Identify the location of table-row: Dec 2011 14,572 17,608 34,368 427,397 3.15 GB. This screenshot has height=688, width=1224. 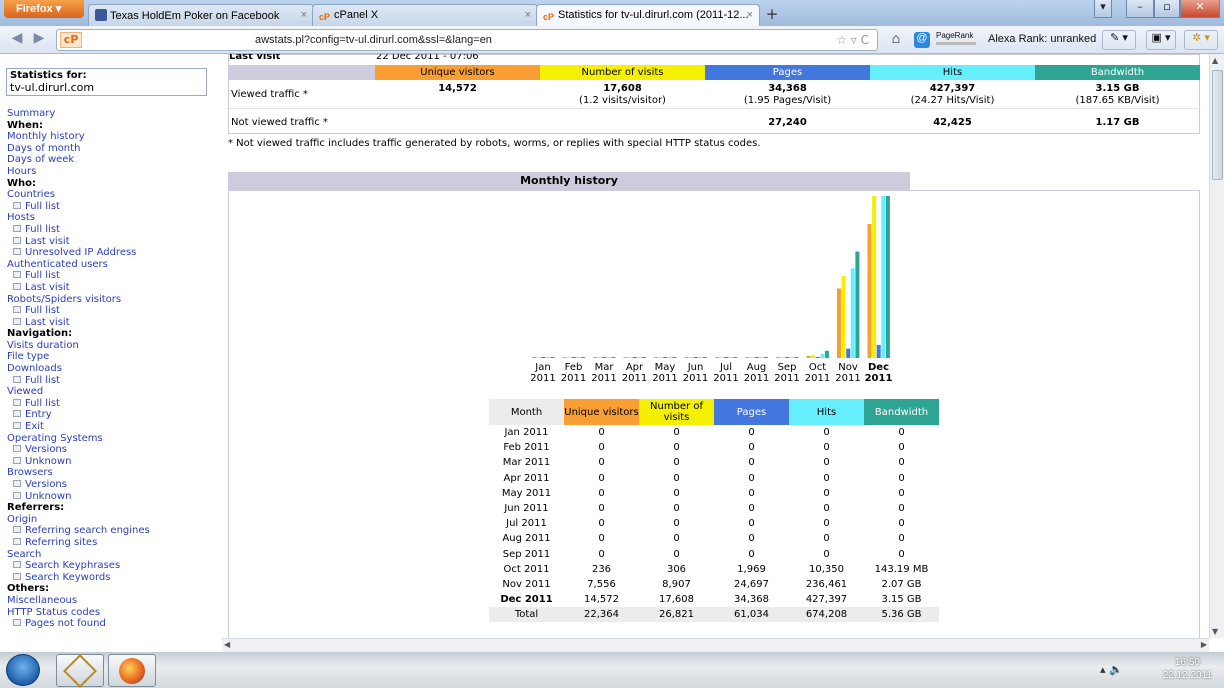
(714, 599).